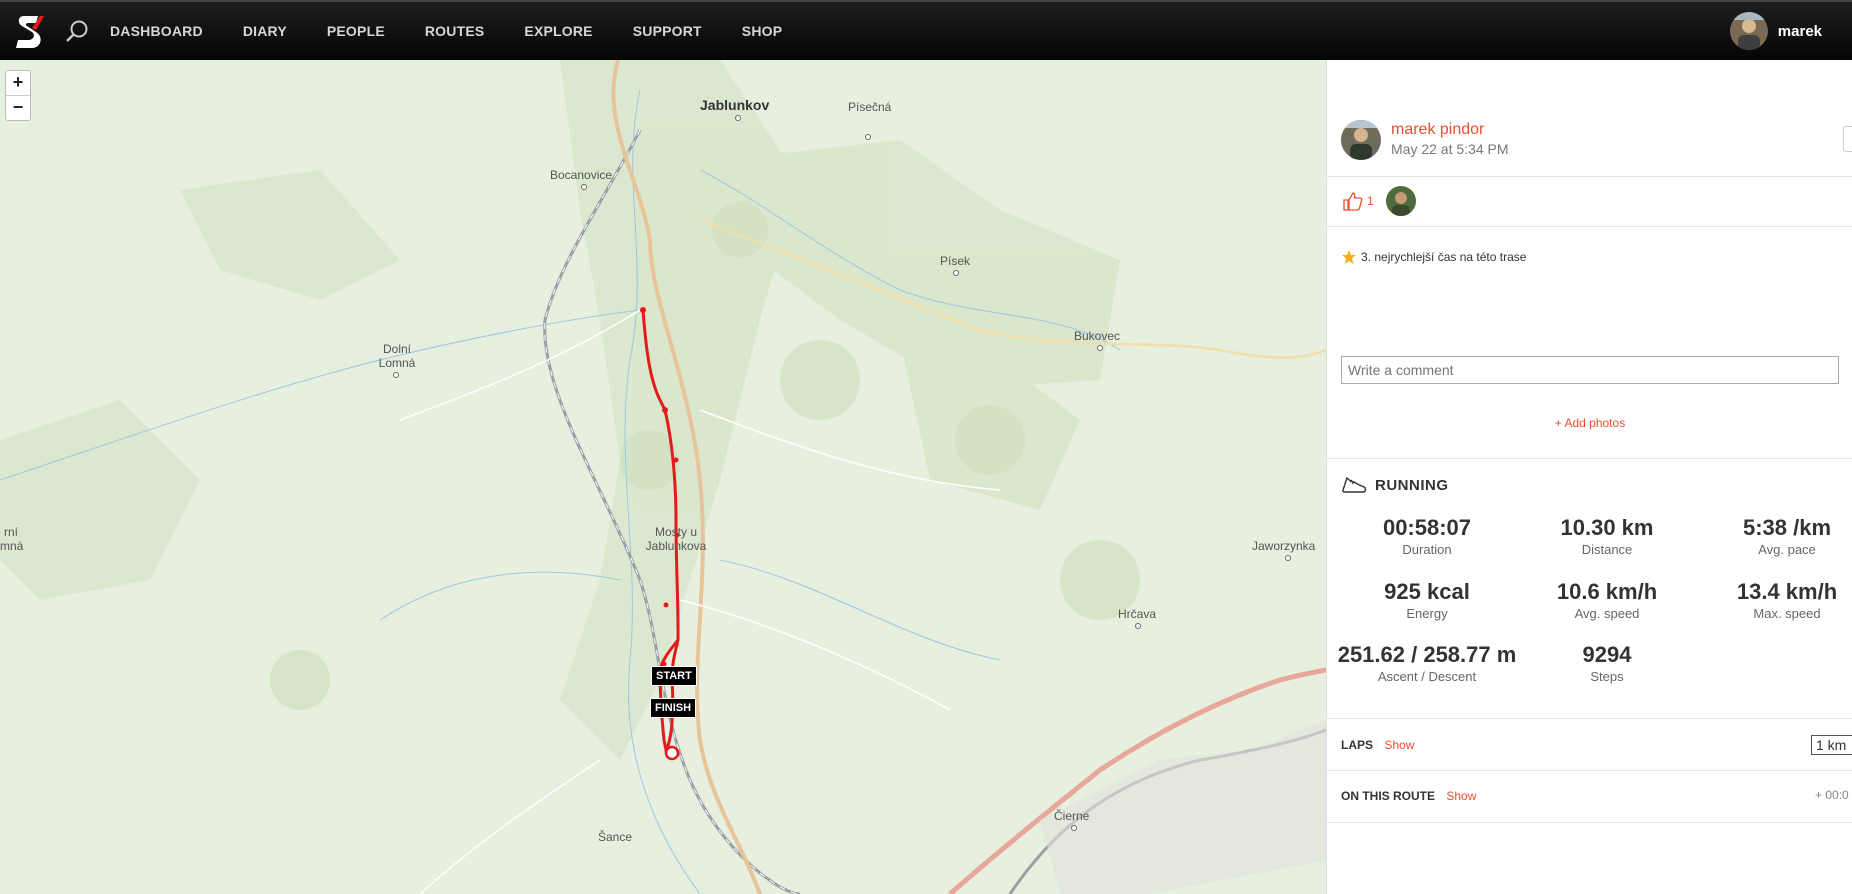 Image resolution: width=1852 pixels, height=894 pixels. I want to click on place-label: Bukovec, so click(1097, 336).